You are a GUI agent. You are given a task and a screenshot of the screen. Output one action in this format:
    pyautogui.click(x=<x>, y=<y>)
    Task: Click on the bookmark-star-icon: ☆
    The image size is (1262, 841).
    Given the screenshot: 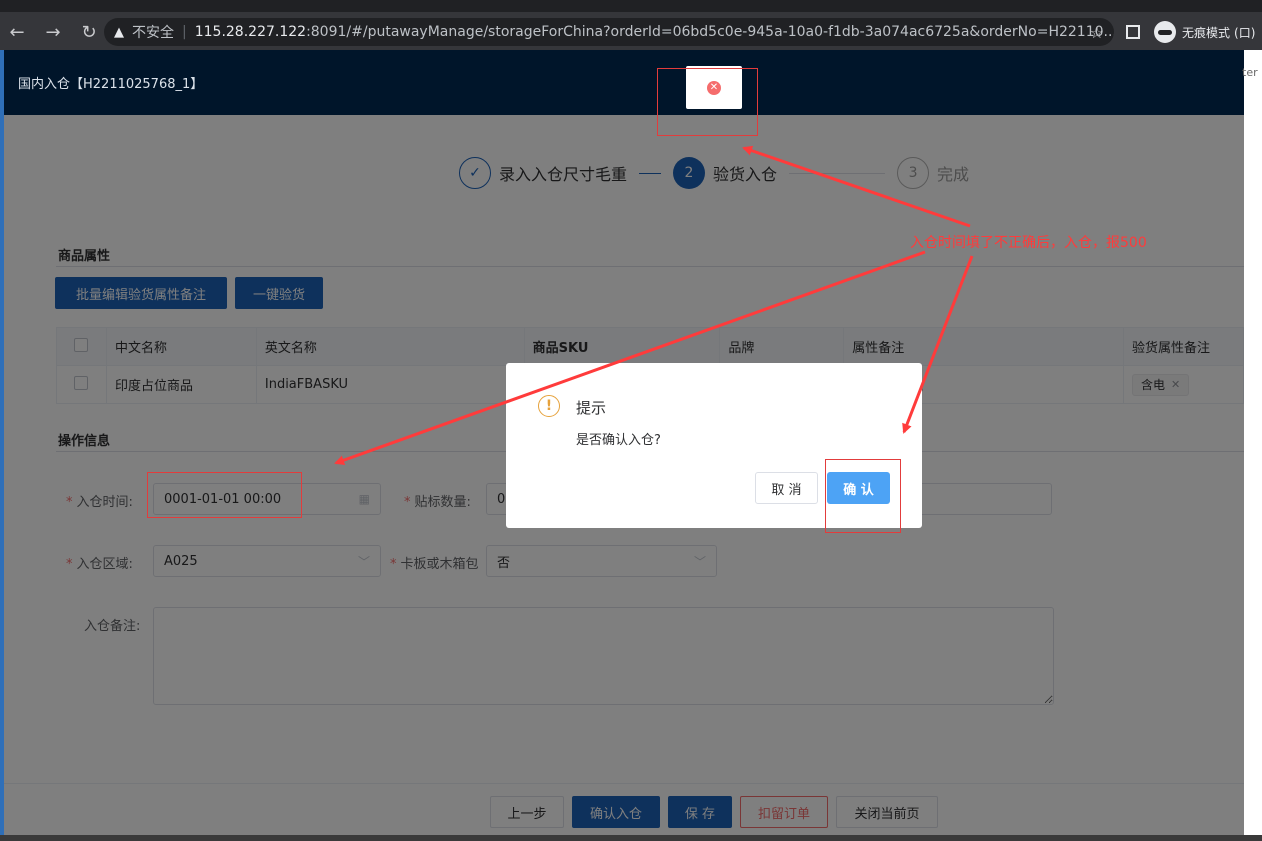 What is the action you would take?
    pyautogui.click(x=1097, y=32)
    